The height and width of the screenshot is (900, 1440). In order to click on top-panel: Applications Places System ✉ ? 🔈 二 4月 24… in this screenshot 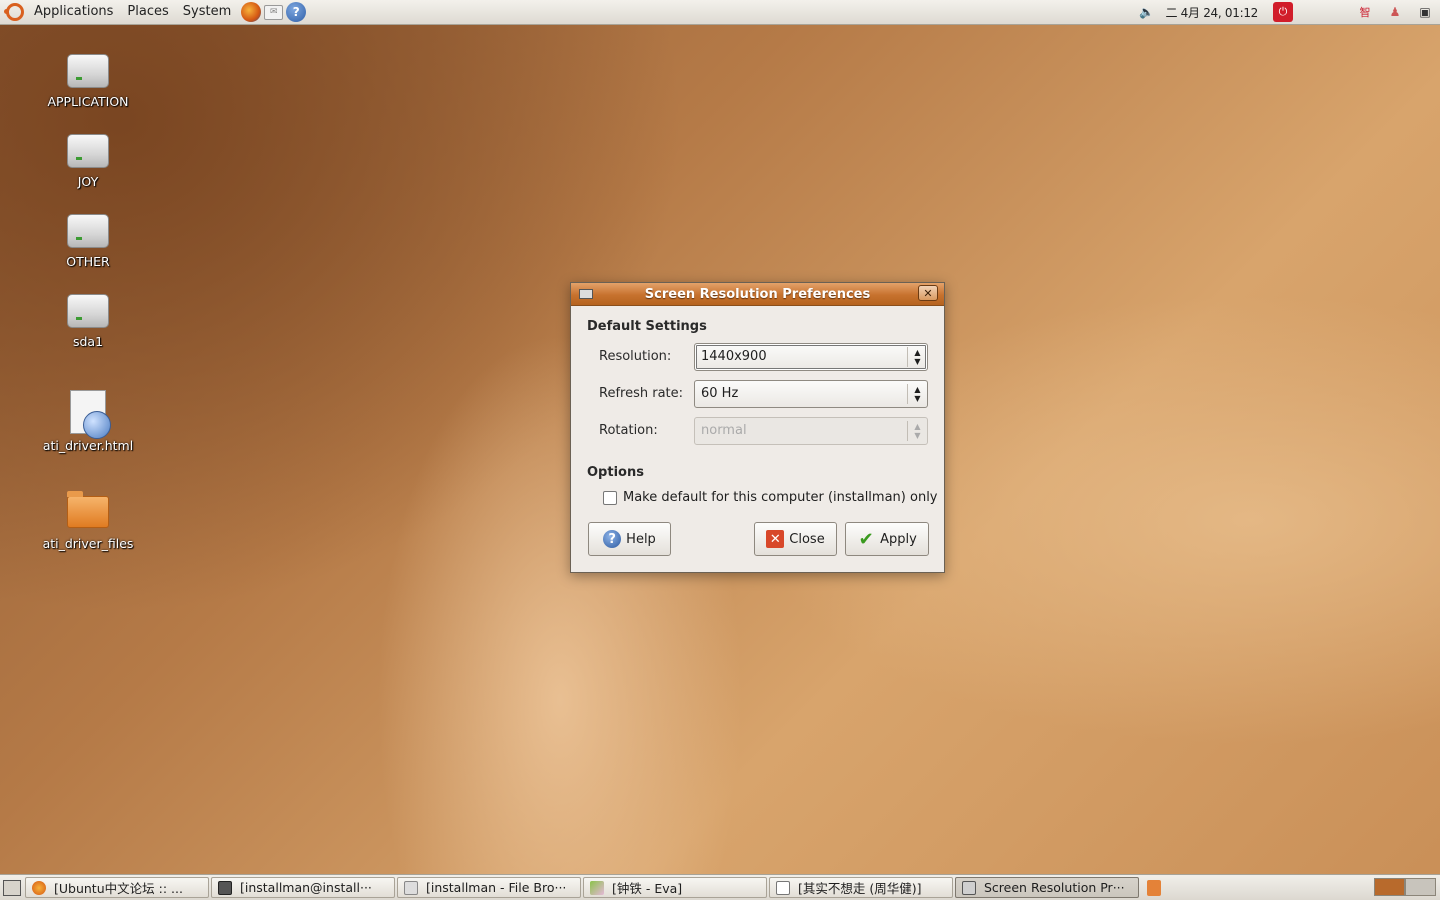, I will do `click(720, 12)`.